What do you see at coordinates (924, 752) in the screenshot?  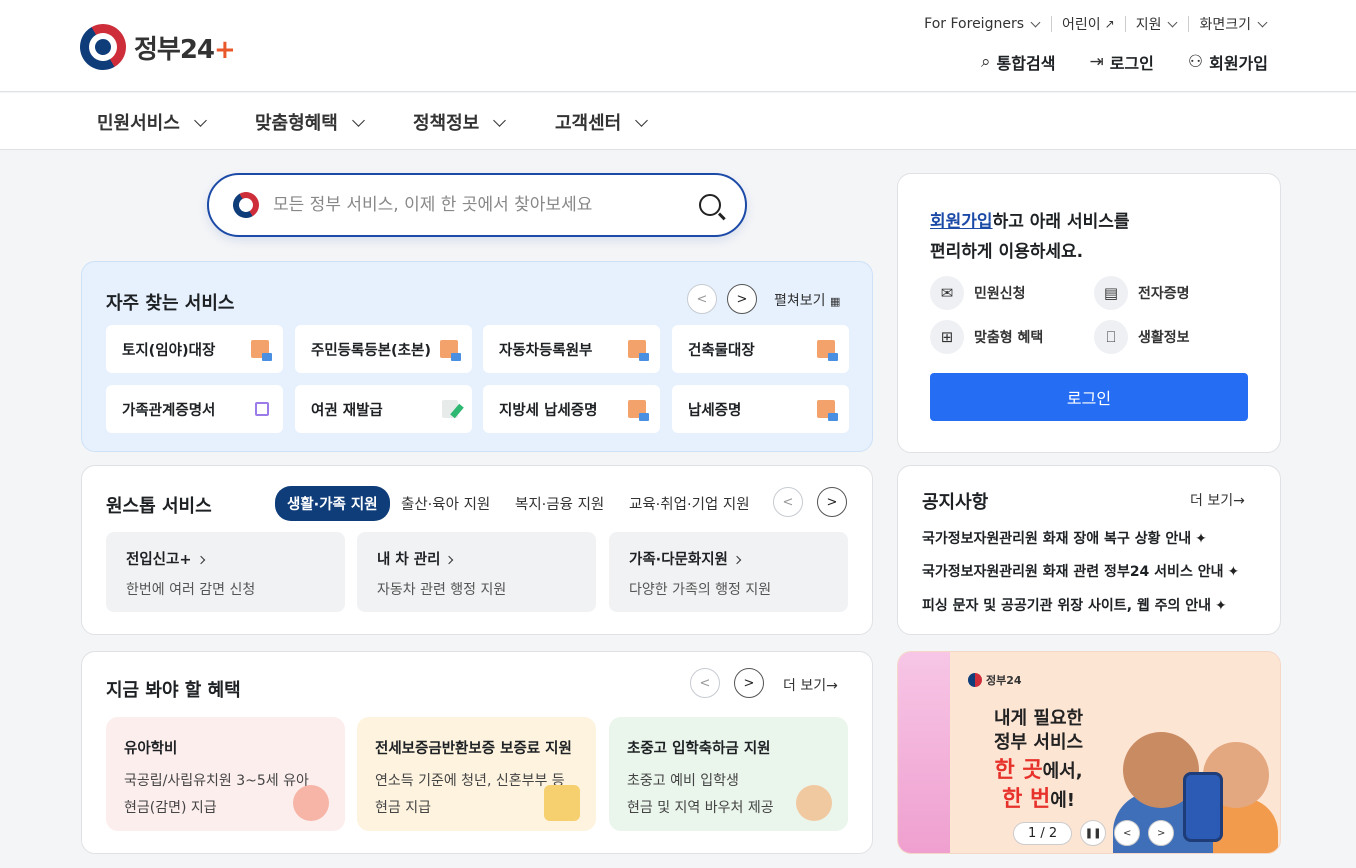 I see `banner-prev-slide-peek` at bounding box center [924, 752].